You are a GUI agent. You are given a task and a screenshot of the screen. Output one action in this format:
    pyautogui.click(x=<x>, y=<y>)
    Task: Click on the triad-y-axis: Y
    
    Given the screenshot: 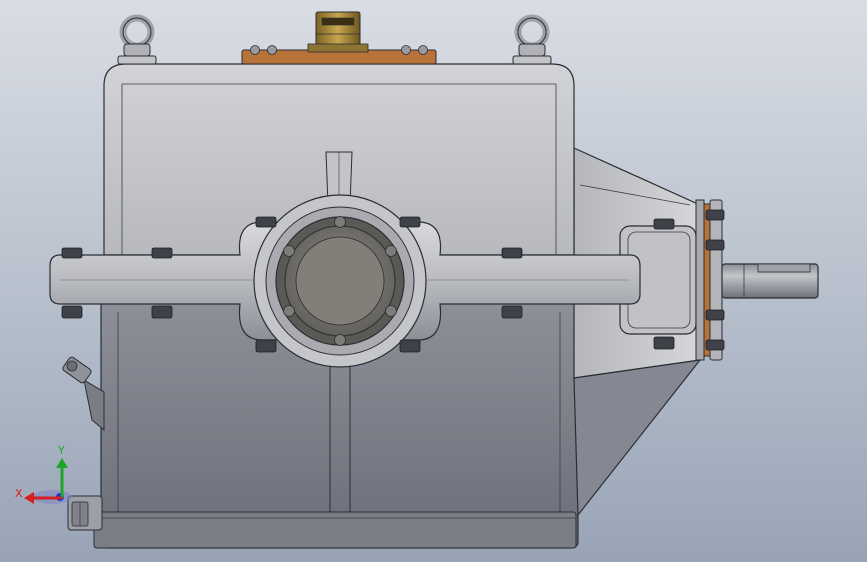 What is the action you would take?
    pyautogui.click(x=62, y=471)
    